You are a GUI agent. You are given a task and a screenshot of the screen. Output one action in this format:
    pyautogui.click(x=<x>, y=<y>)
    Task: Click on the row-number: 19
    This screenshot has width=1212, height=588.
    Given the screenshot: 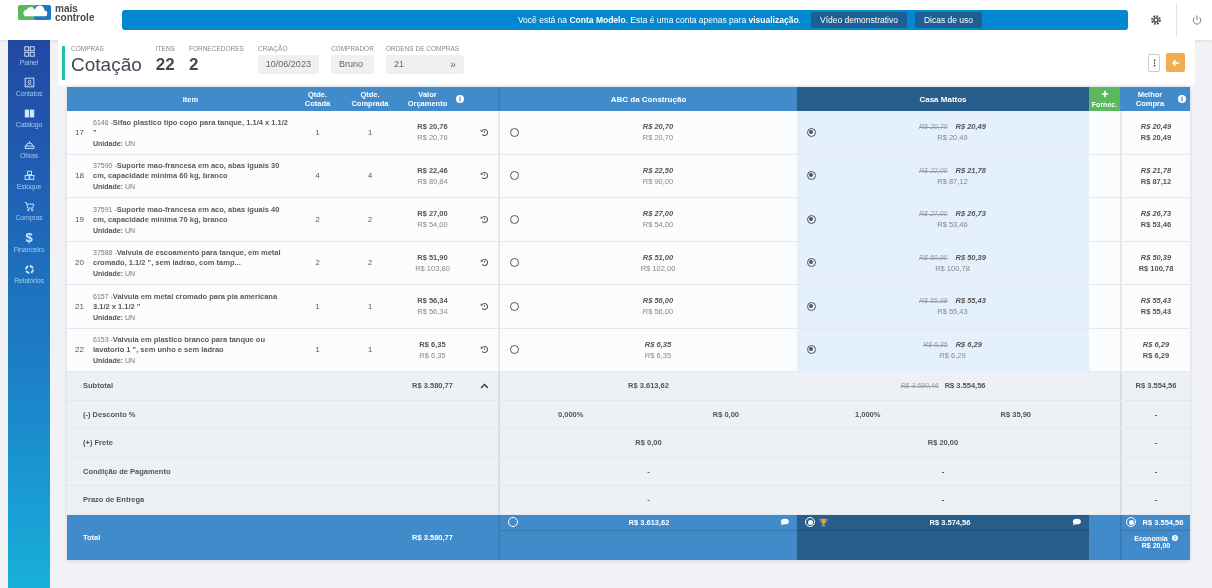 What is the action you would take?
    pyautogui.click(x=80, y=219)
    